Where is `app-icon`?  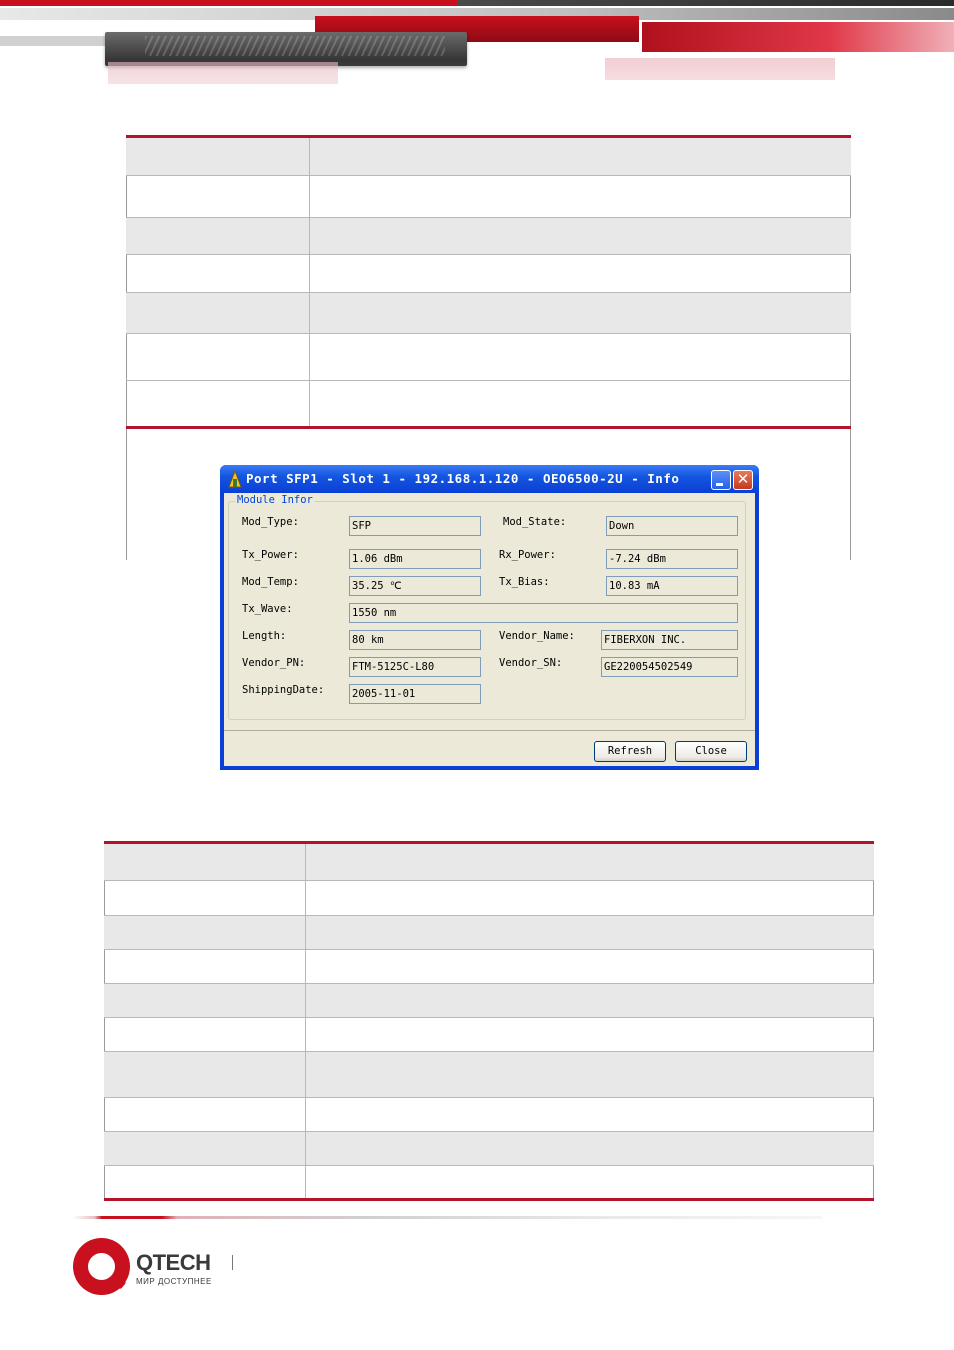 app-icon is located at coordinates (235, 479).